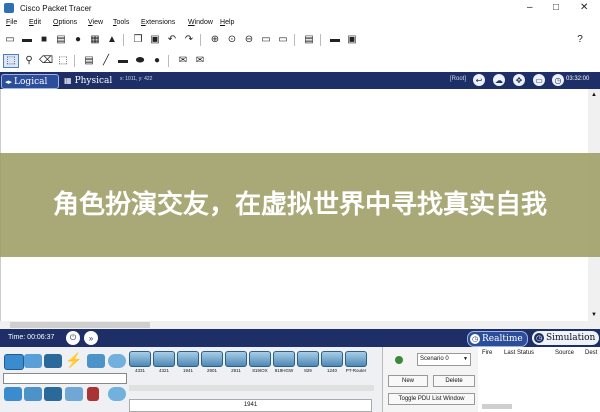  Describe the element at coordinates (89, 80) in the screenshot. I see `tab-physical: ▦ Physical` at that location.